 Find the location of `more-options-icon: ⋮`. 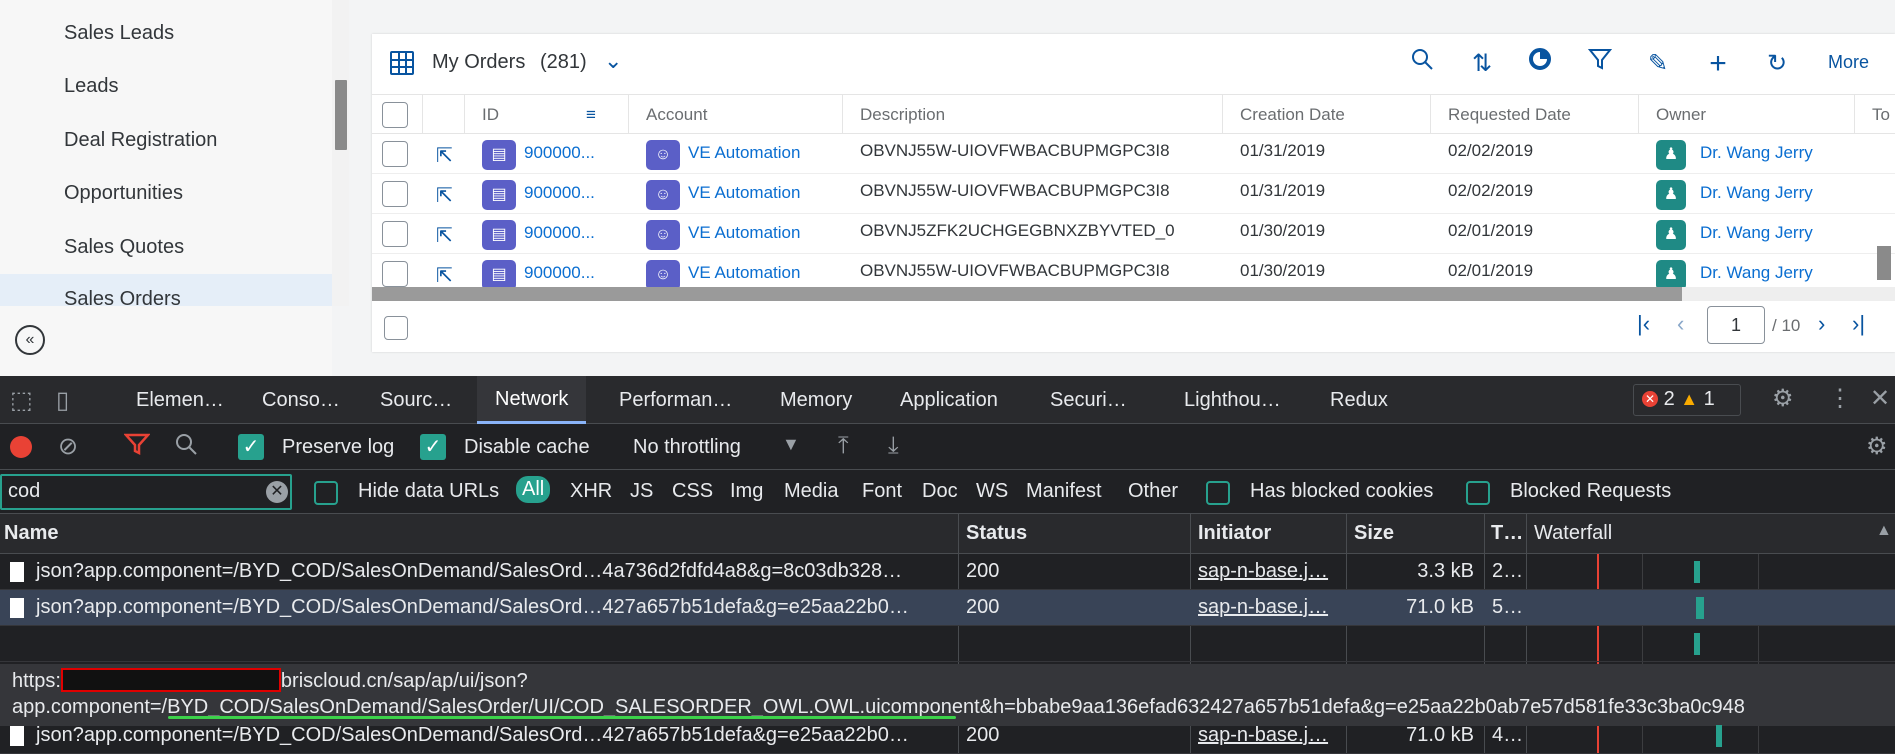

more-options-icon: ⋮ is located at coordinates (1840, 398).